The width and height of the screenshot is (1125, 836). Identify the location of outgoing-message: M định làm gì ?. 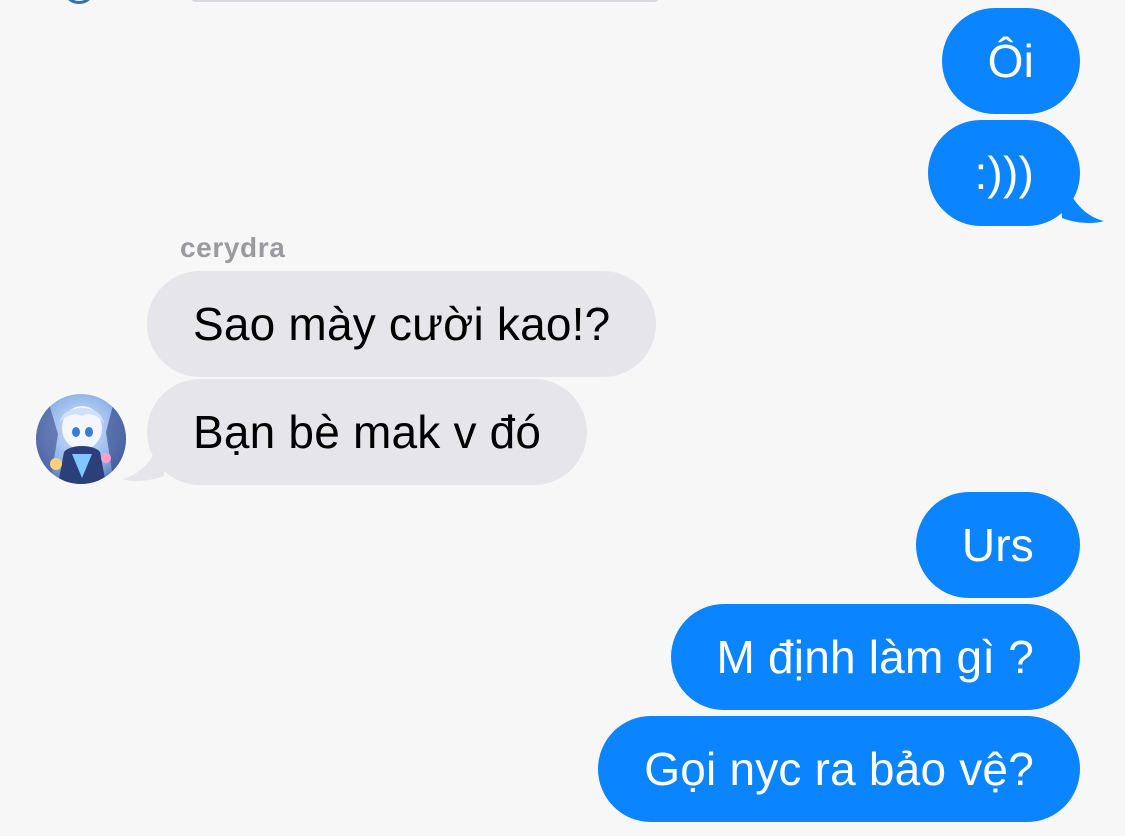
(875, 657).